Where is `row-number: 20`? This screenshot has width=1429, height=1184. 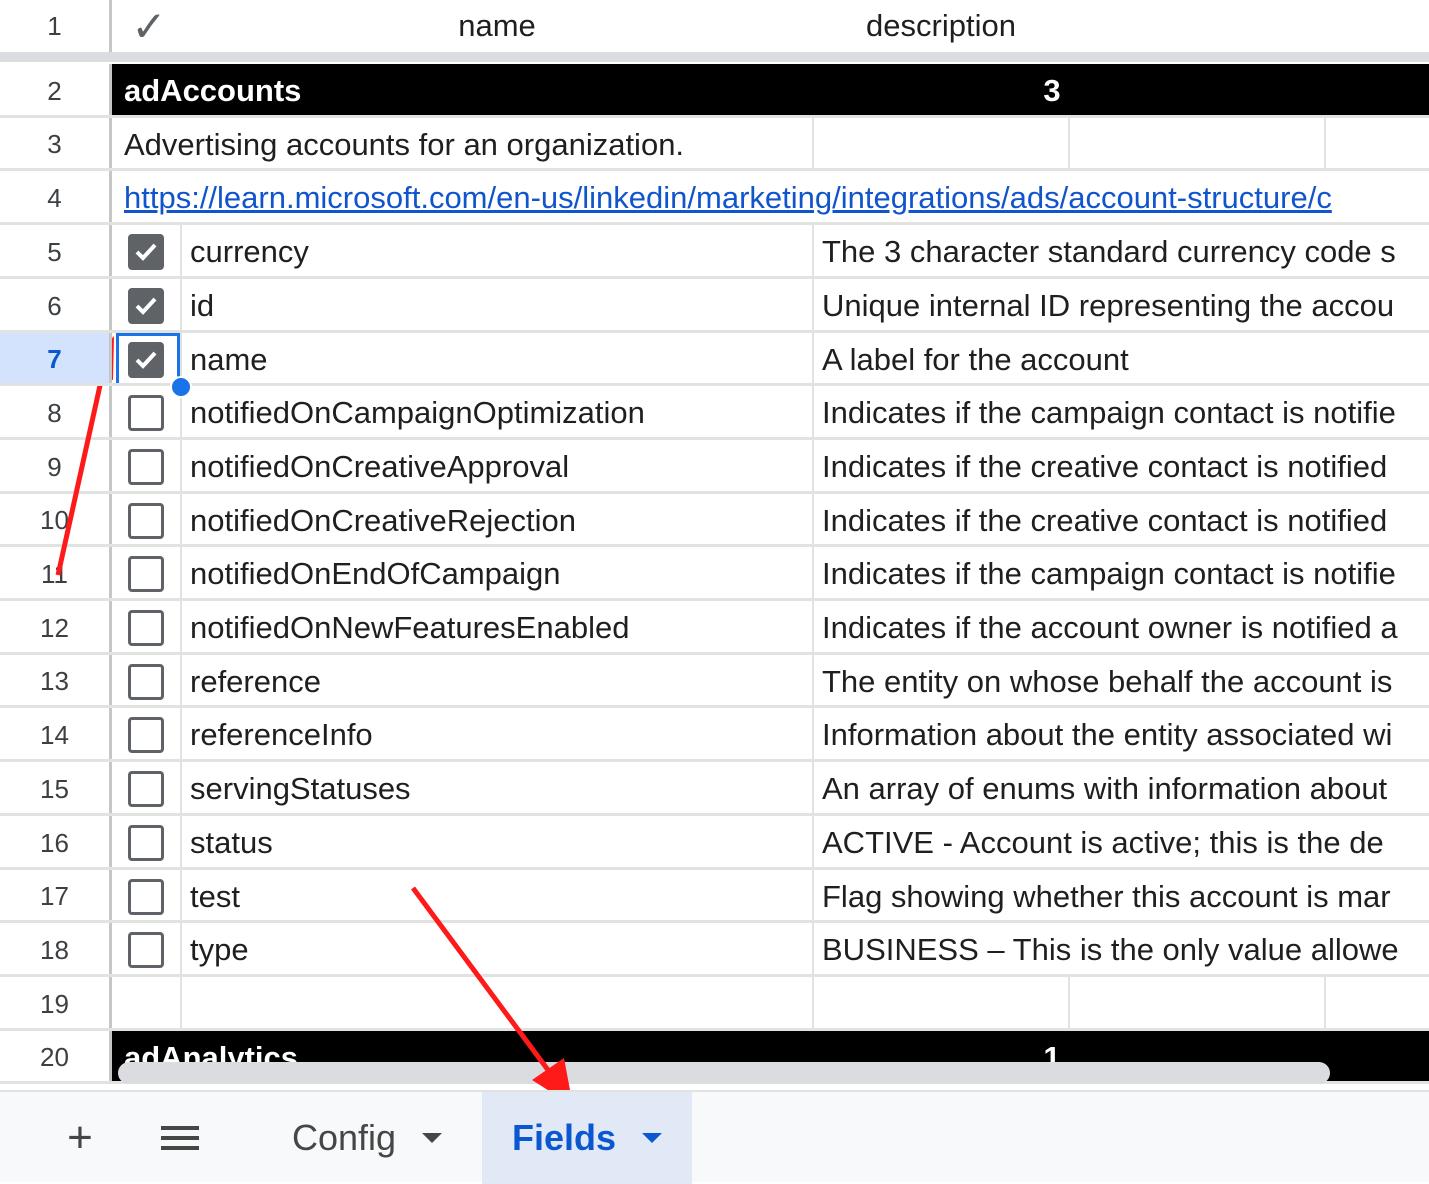 row-number: 20 is located at coordinates (56, 1057).